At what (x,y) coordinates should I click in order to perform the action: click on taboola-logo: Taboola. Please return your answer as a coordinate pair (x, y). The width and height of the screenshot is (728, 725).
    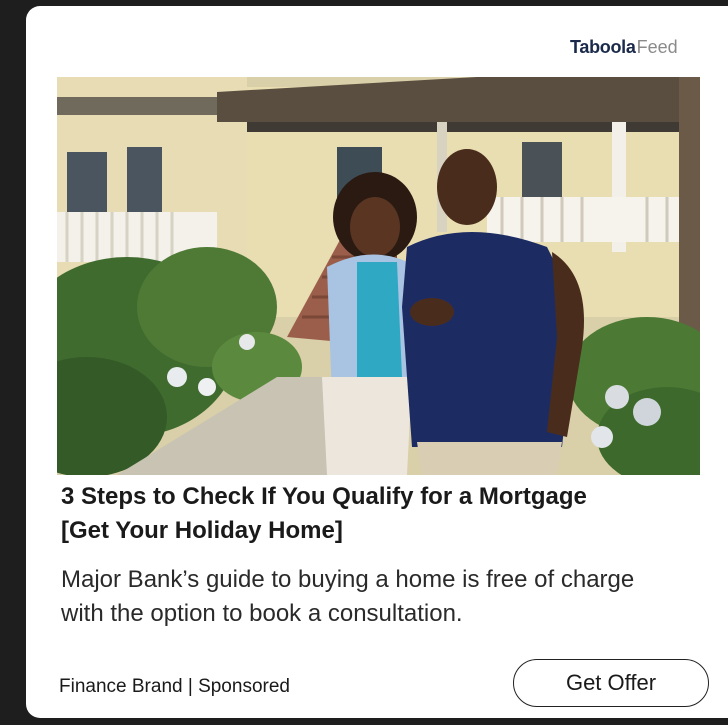
    Looking at the image, I should click on (603, 47).